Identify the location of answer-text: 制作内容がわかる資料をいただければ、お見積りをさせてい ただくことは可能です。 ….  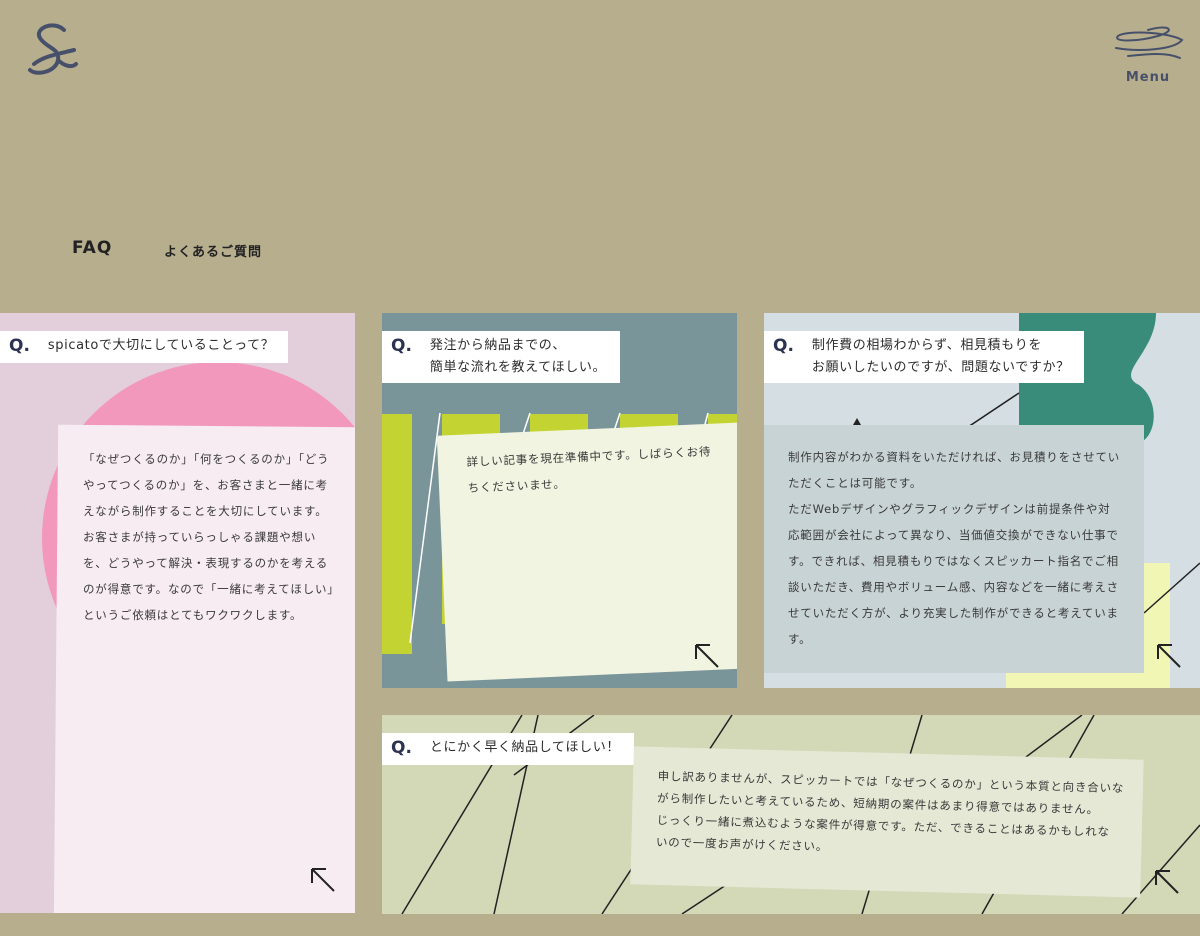
(954, 548).